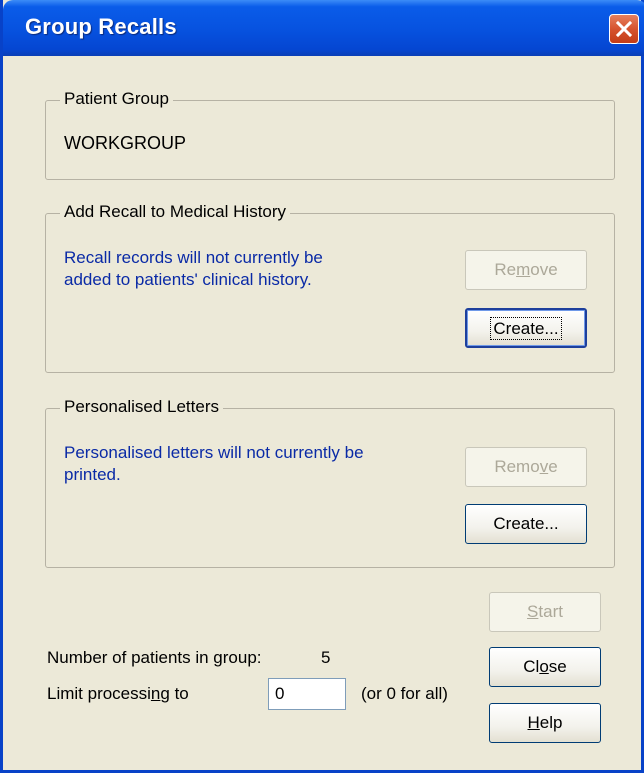 This screenshot has height=773, width=644. Describe the element at coordinates (99, 693) in the screenshot. I see `limit-processing-pre: Limit processi` at that location.